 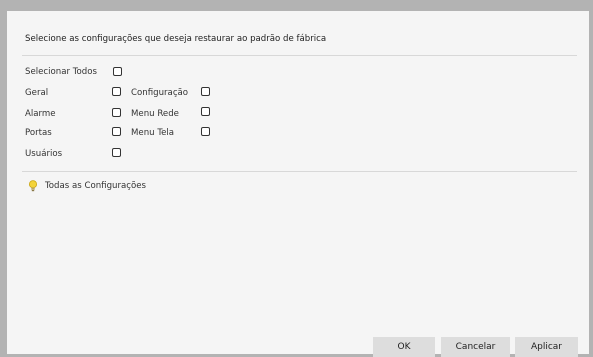 What do you see at coordinates (37, 93) in the screenshot?
I see `geral-label: Geral` at bounding box center [37, 93].